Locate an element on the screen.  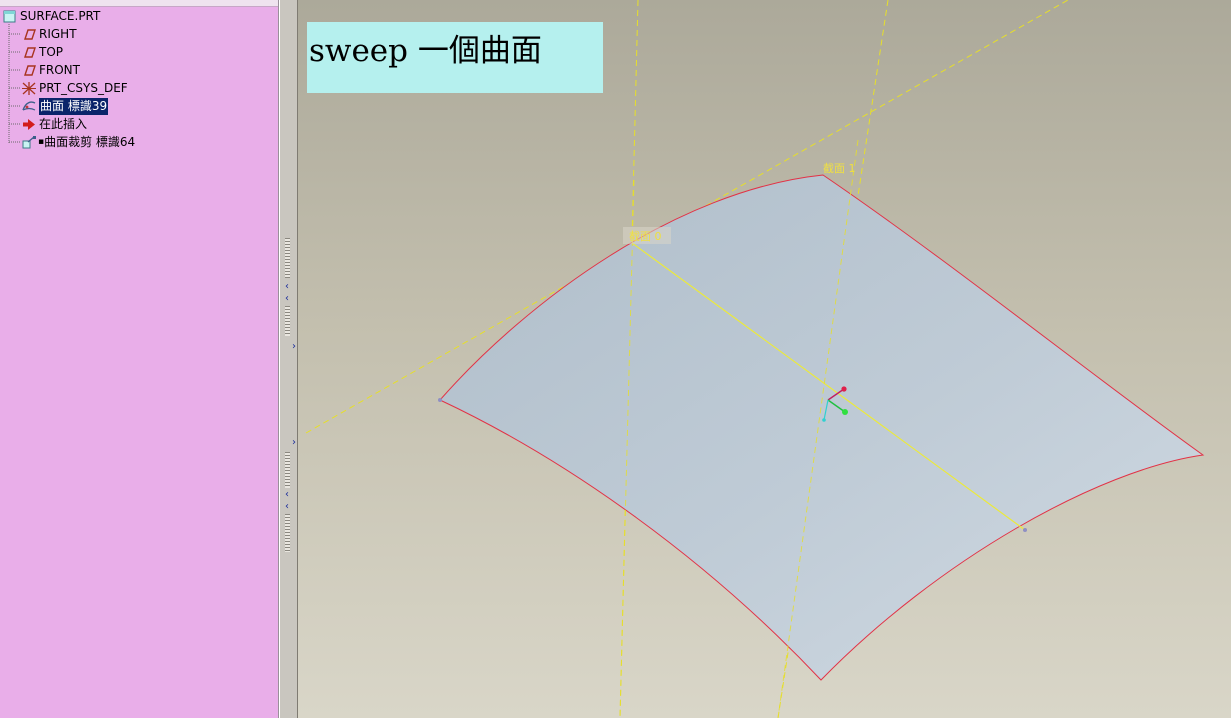
section-label-1: 截面 1 is located at coordinates (839, 168).